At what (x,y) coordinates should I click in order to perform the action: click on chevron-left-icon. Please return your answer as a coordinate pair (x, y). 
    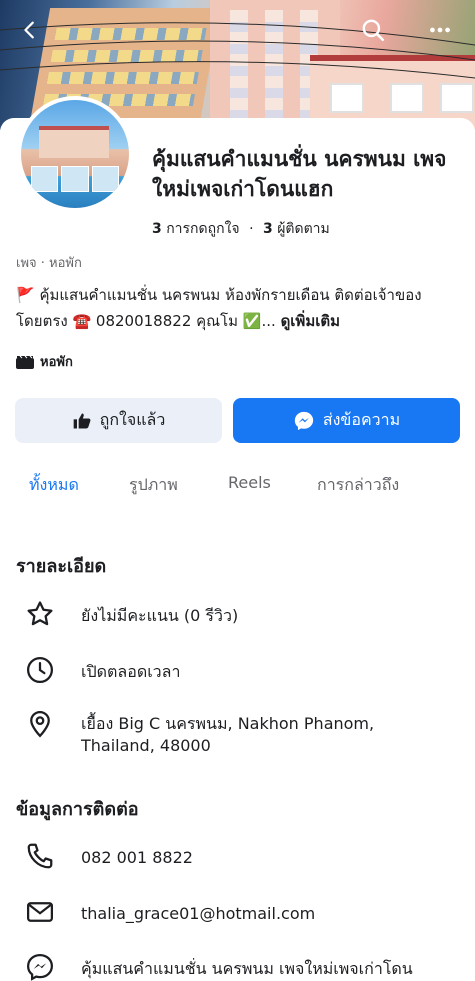
    Looking at the image, I should click on (29, 30).